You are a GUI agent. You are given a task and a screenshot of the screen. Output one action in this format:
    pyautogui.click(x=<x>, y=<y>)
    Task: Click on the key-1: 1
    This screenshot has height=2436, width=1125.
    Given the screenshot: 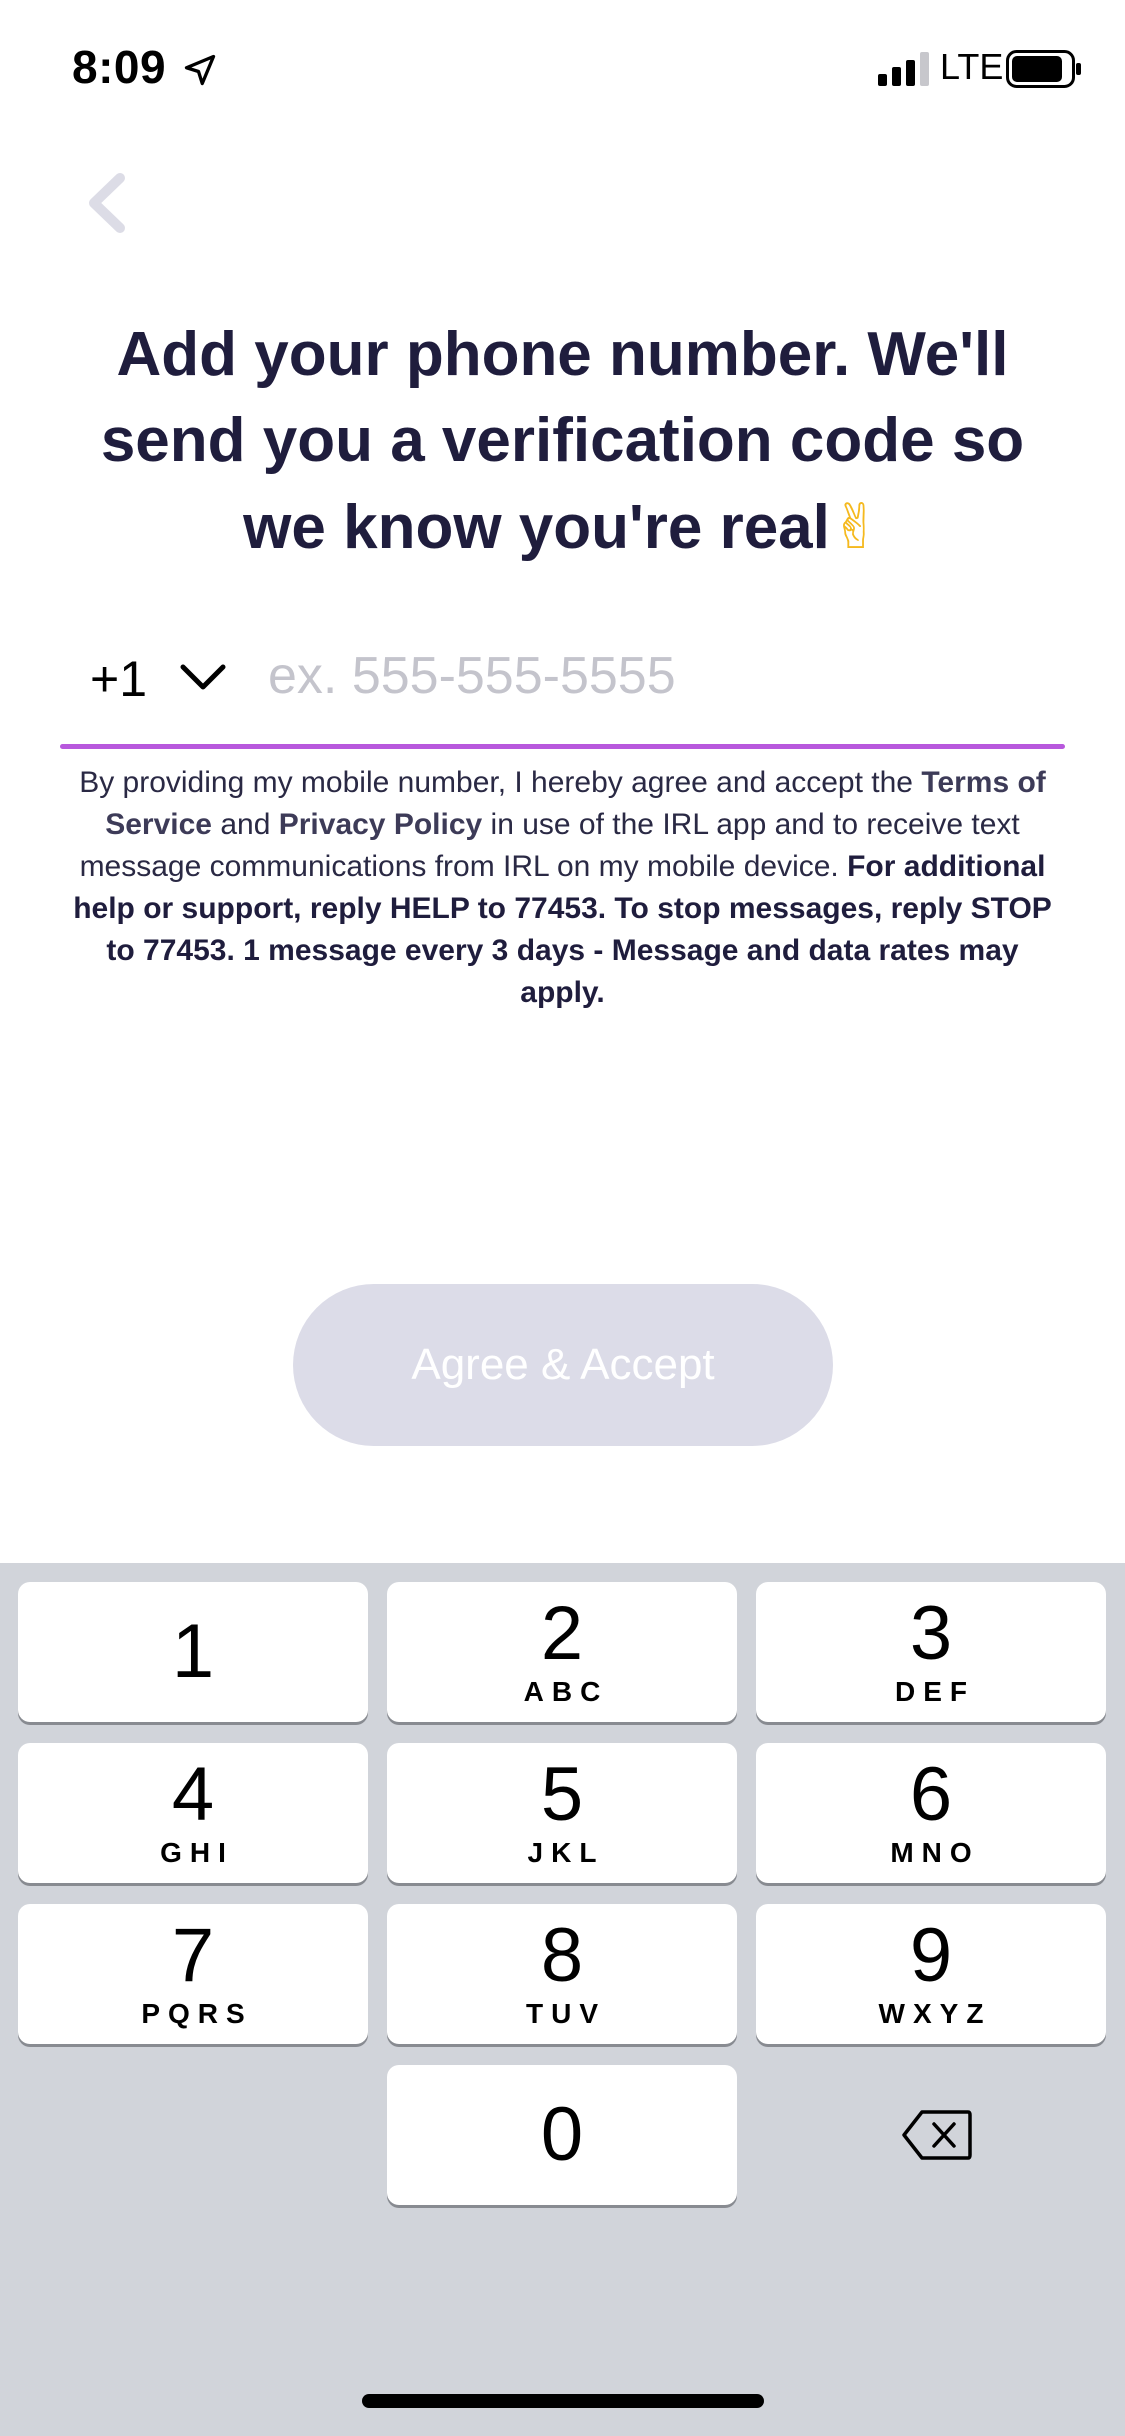 What is the action you would take?
    pyautogui.click(x=193, y=1652)
    